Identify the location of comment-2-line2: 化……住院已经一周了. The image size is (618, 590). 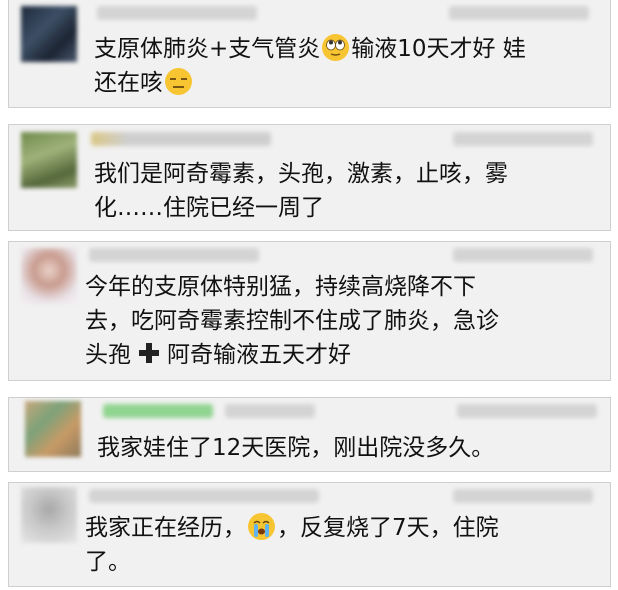
(209, 208).